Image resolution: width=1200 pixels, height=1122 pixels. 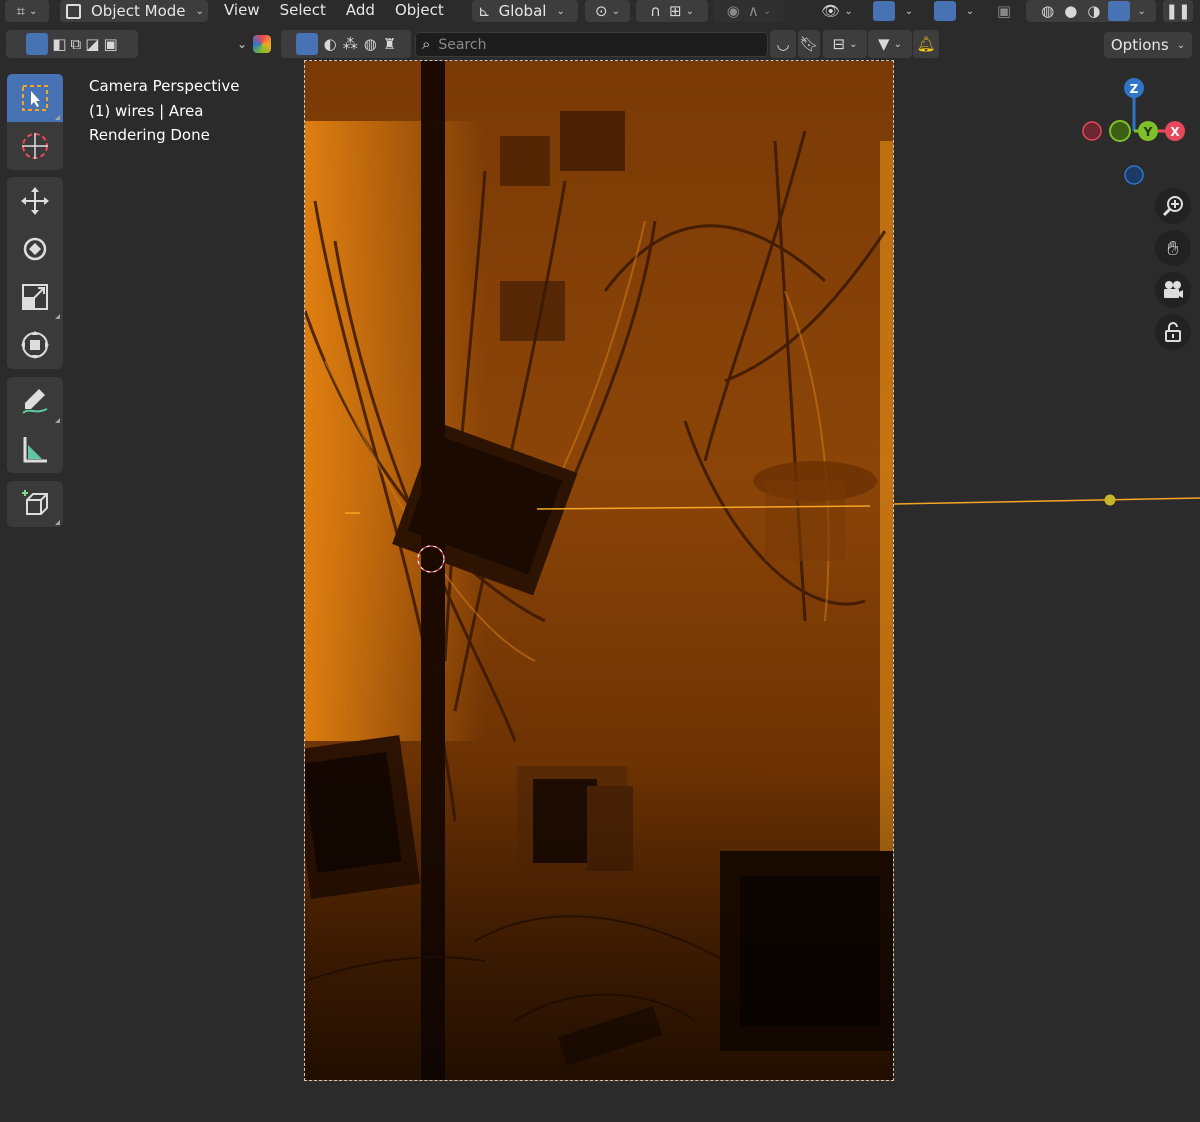 I want to click on snap-increment-icon: ⊞, so click(x=675, y=10).